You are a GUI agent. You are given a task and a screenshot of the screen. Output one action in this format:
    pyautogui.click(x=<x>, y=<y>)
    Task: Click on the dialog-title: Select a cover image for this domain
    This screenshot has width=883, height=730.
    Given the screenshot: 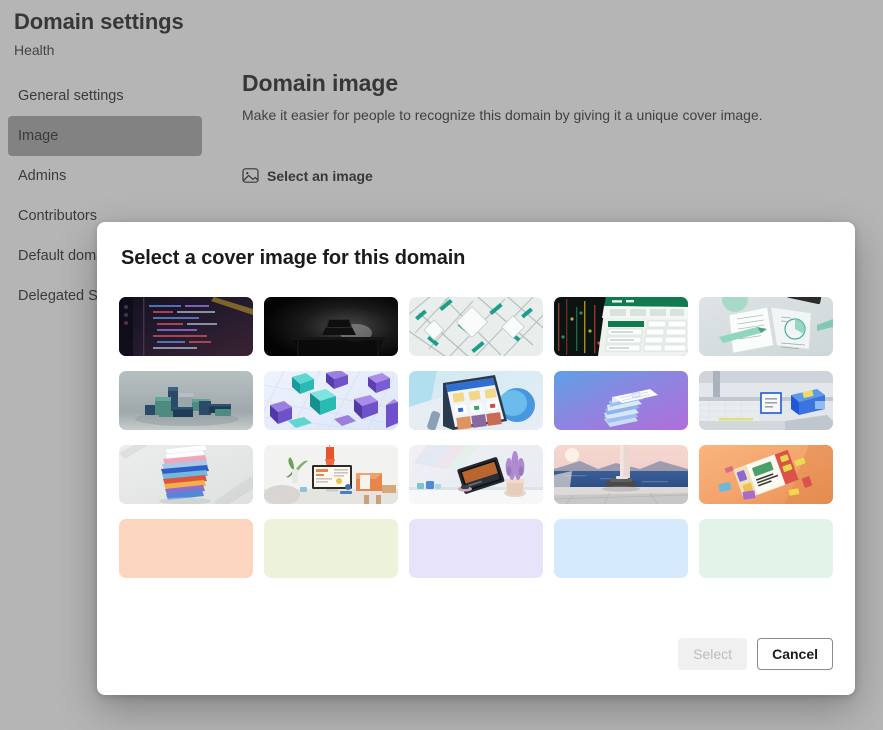 What is the action you would take?
    pyautogui.click(x=293, y=258)
    